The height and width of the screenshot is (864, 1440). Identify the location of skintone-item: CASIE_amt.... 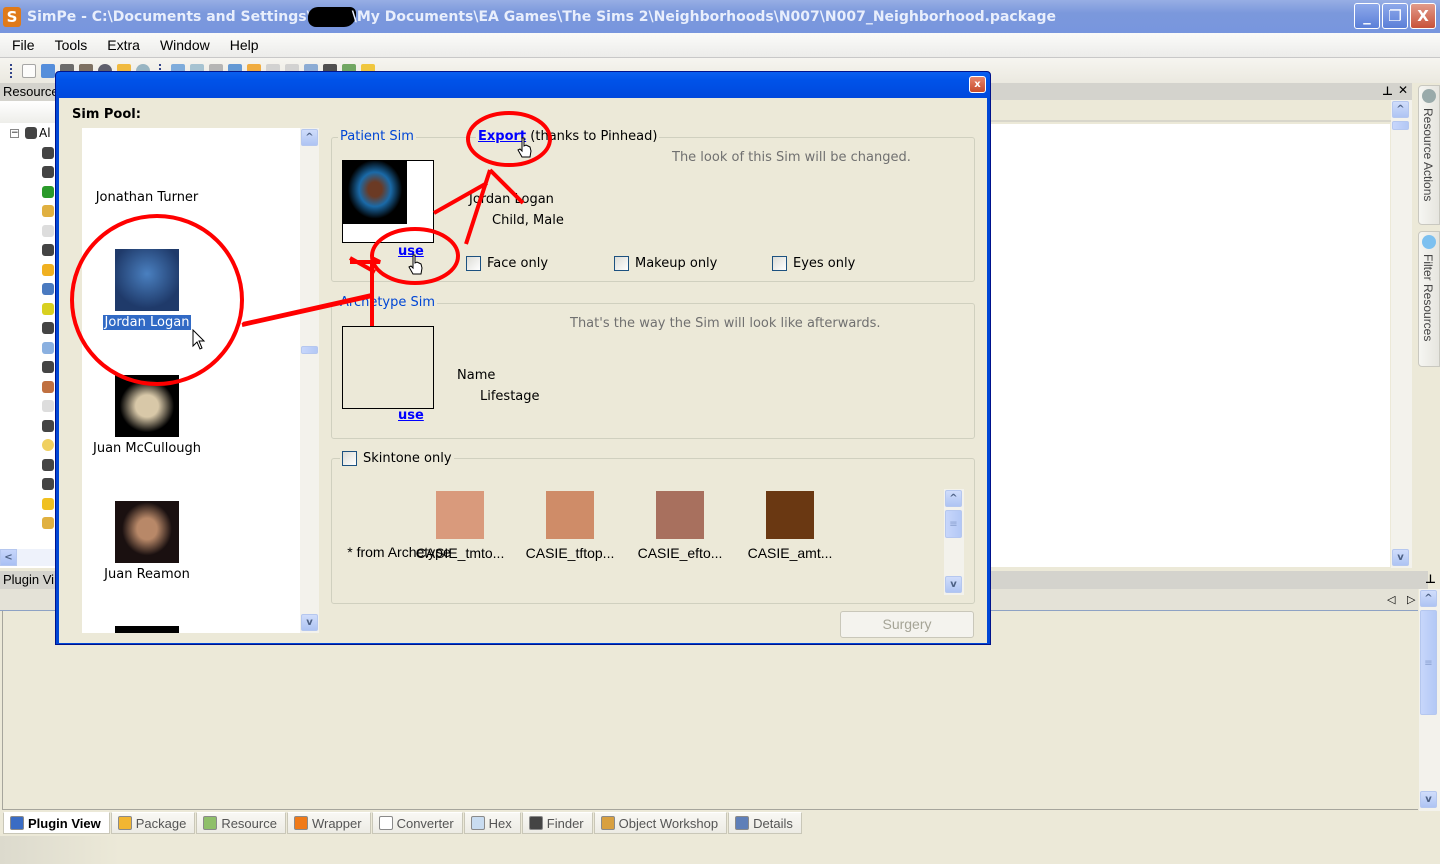
(790, 526).